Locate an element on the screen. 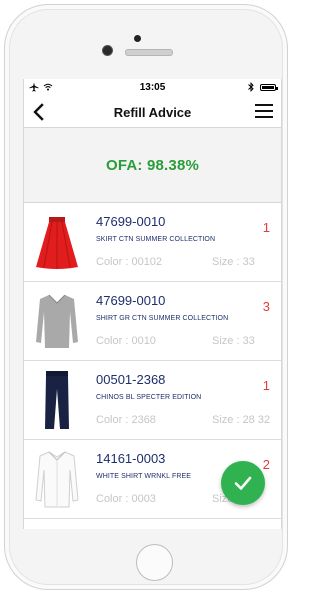 The width and height of the screenshot is (320, 593). ofa-value: OFA: 98.38% is located at coordinates (152, 165).